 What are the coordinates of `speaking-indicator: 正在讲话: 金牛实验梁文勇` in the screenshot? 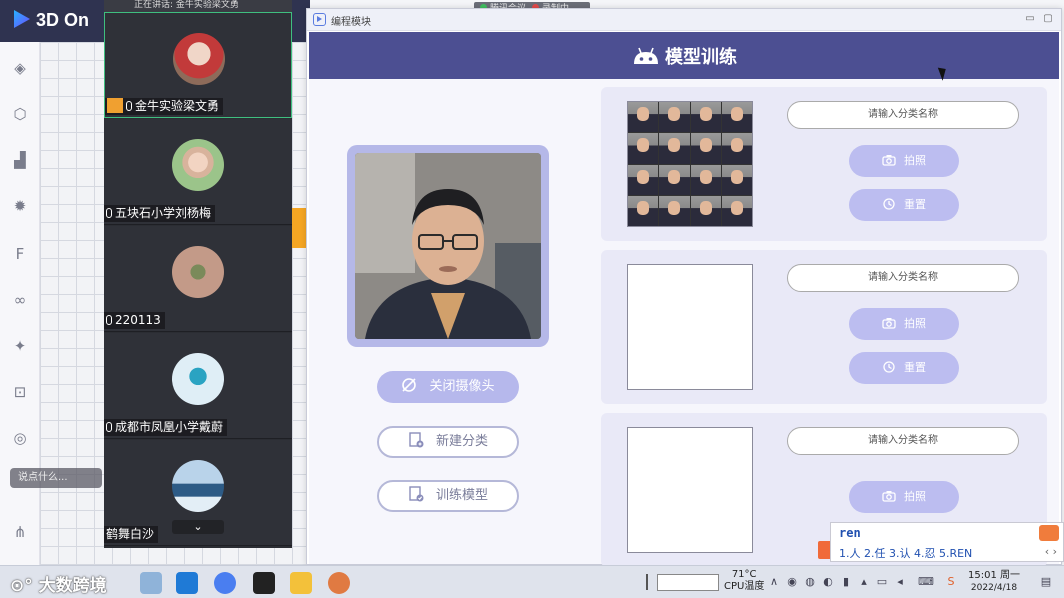 It's located at (198, 6).